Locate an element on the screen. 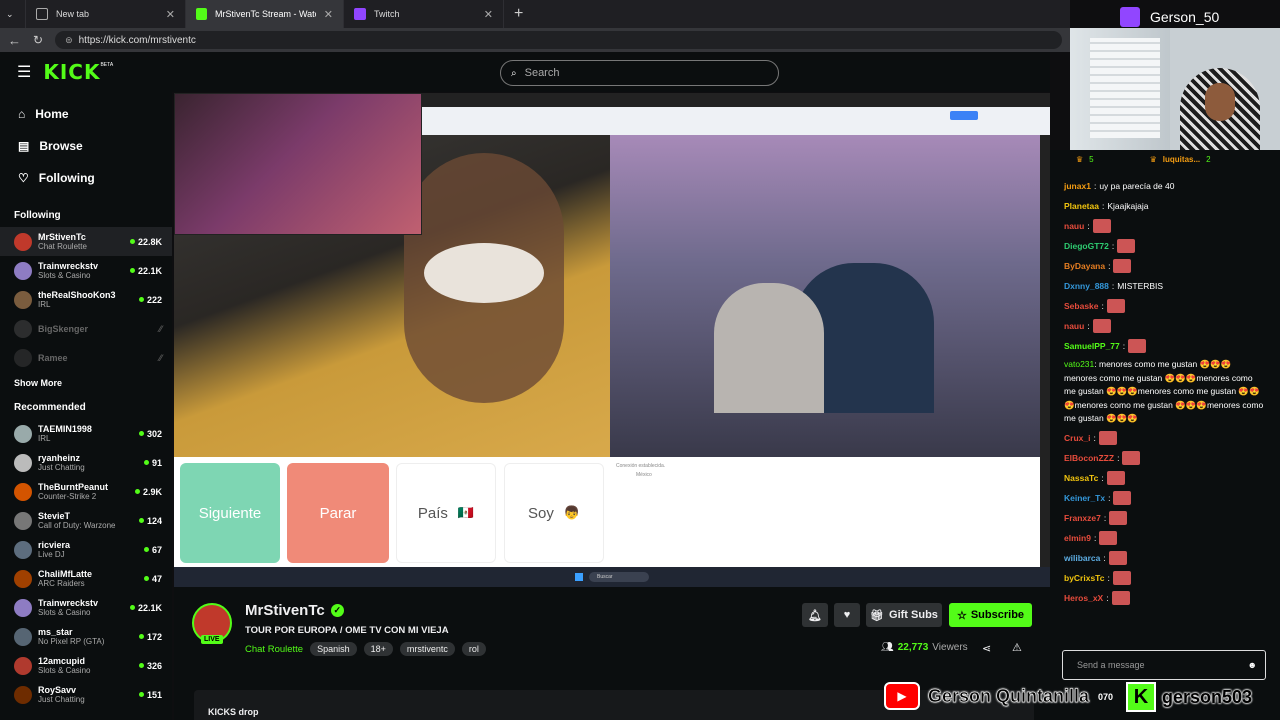  chat-message: Keiner_Tx: is located at coordinates (1165, 498).